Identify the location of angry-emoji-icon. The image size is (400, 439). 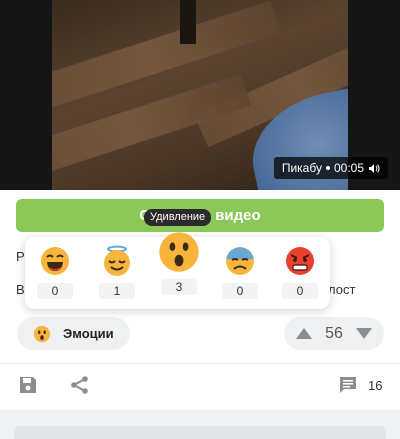
(300, 261).